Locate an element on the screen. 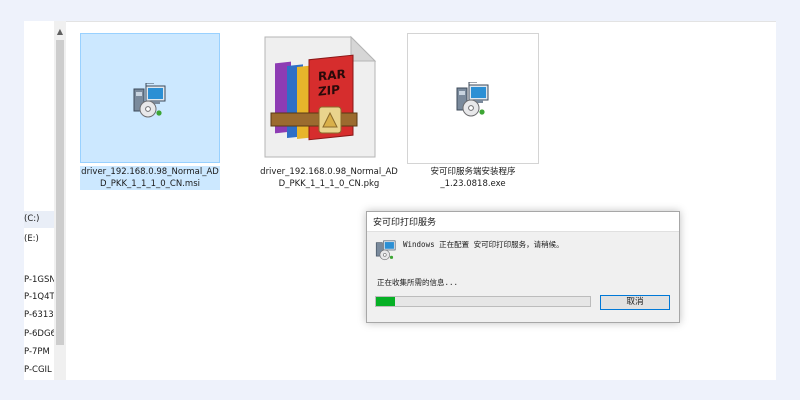 The width and height of the screenshot is (800, 400). nav-item-drive-c: (C:) is located at coordinates (39, 219).